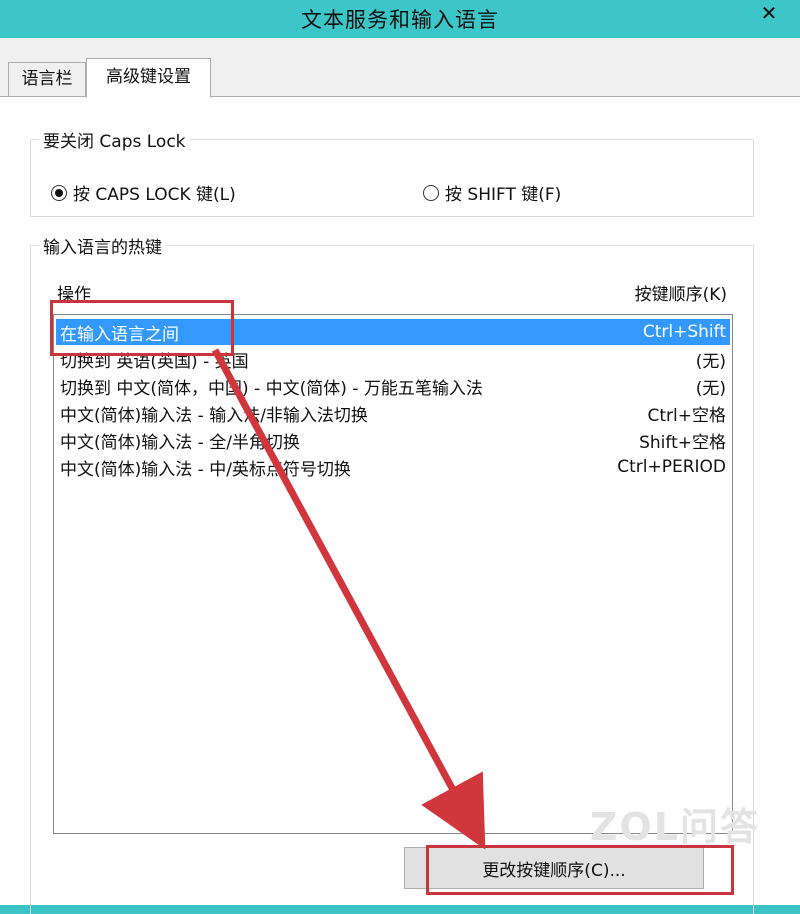  Describe the element at coordinates (148, 78) in the screenshot. I see `tab-advanced-key-settings: 高级键设置` at that location.